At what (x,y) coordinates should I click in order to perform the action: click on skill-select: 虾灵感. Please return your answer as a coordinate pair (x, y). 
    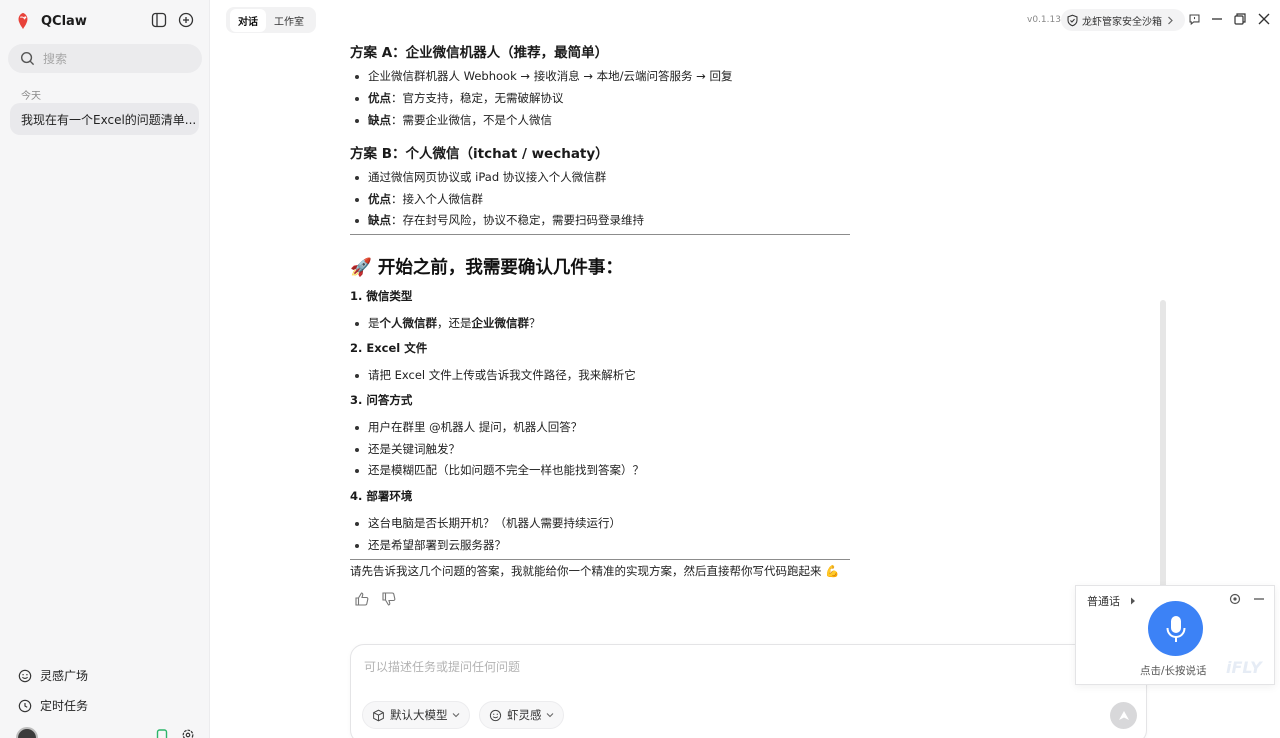
    Looking at the image, I should click on (521, 715).